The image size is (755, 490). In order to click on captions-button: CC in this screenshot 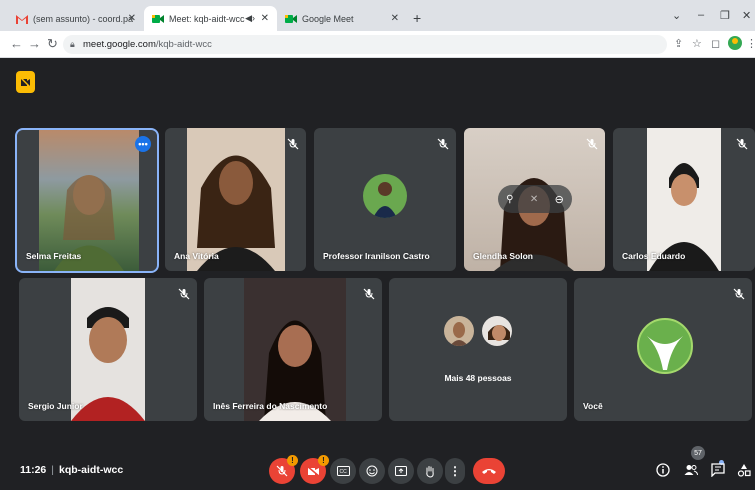, I will do `click(343, 471)`.